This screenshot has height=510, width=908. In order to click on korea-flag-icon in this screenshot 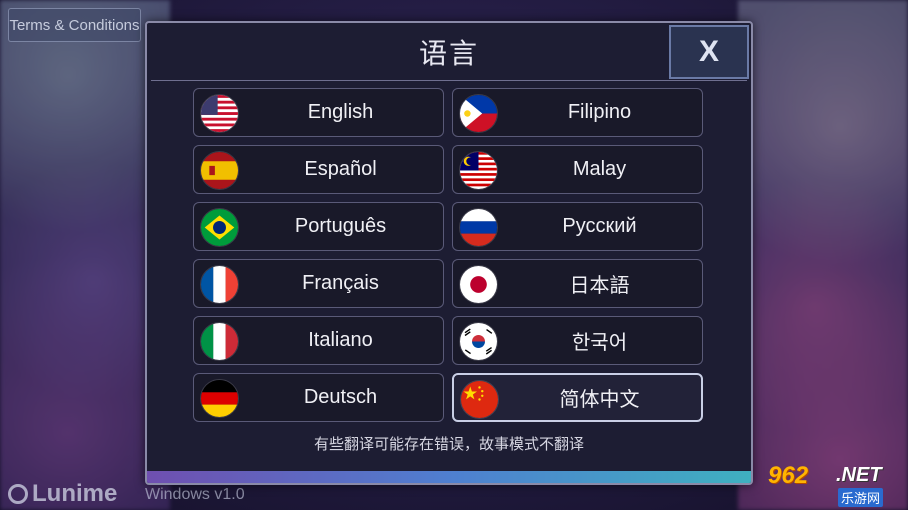, I will do `click(478, 341)`.